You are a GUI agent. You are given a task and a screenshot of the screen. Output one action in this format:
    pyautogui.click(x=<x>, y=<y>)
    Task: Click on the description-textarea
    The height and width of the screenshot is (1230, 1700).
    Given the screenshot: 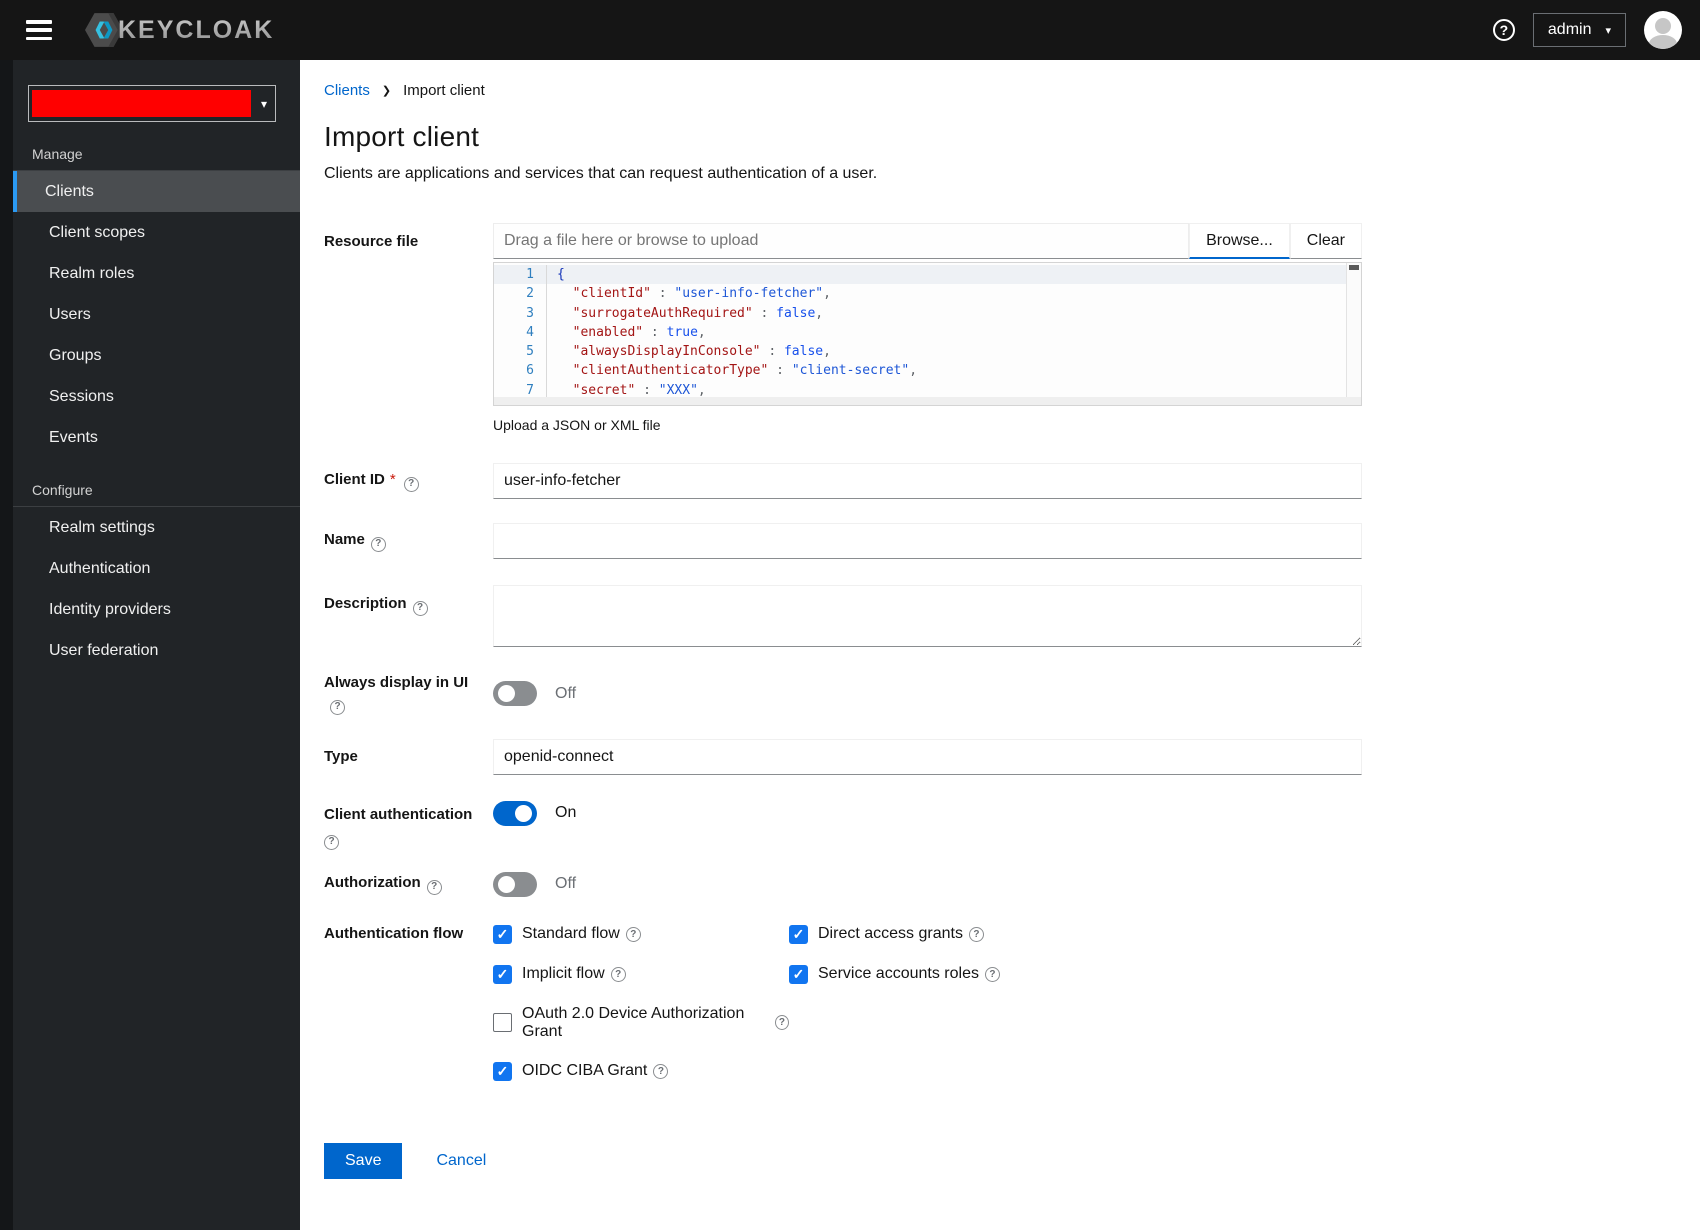 What is the action you would take?
    pyautogui.click(x=927, y=616)
    